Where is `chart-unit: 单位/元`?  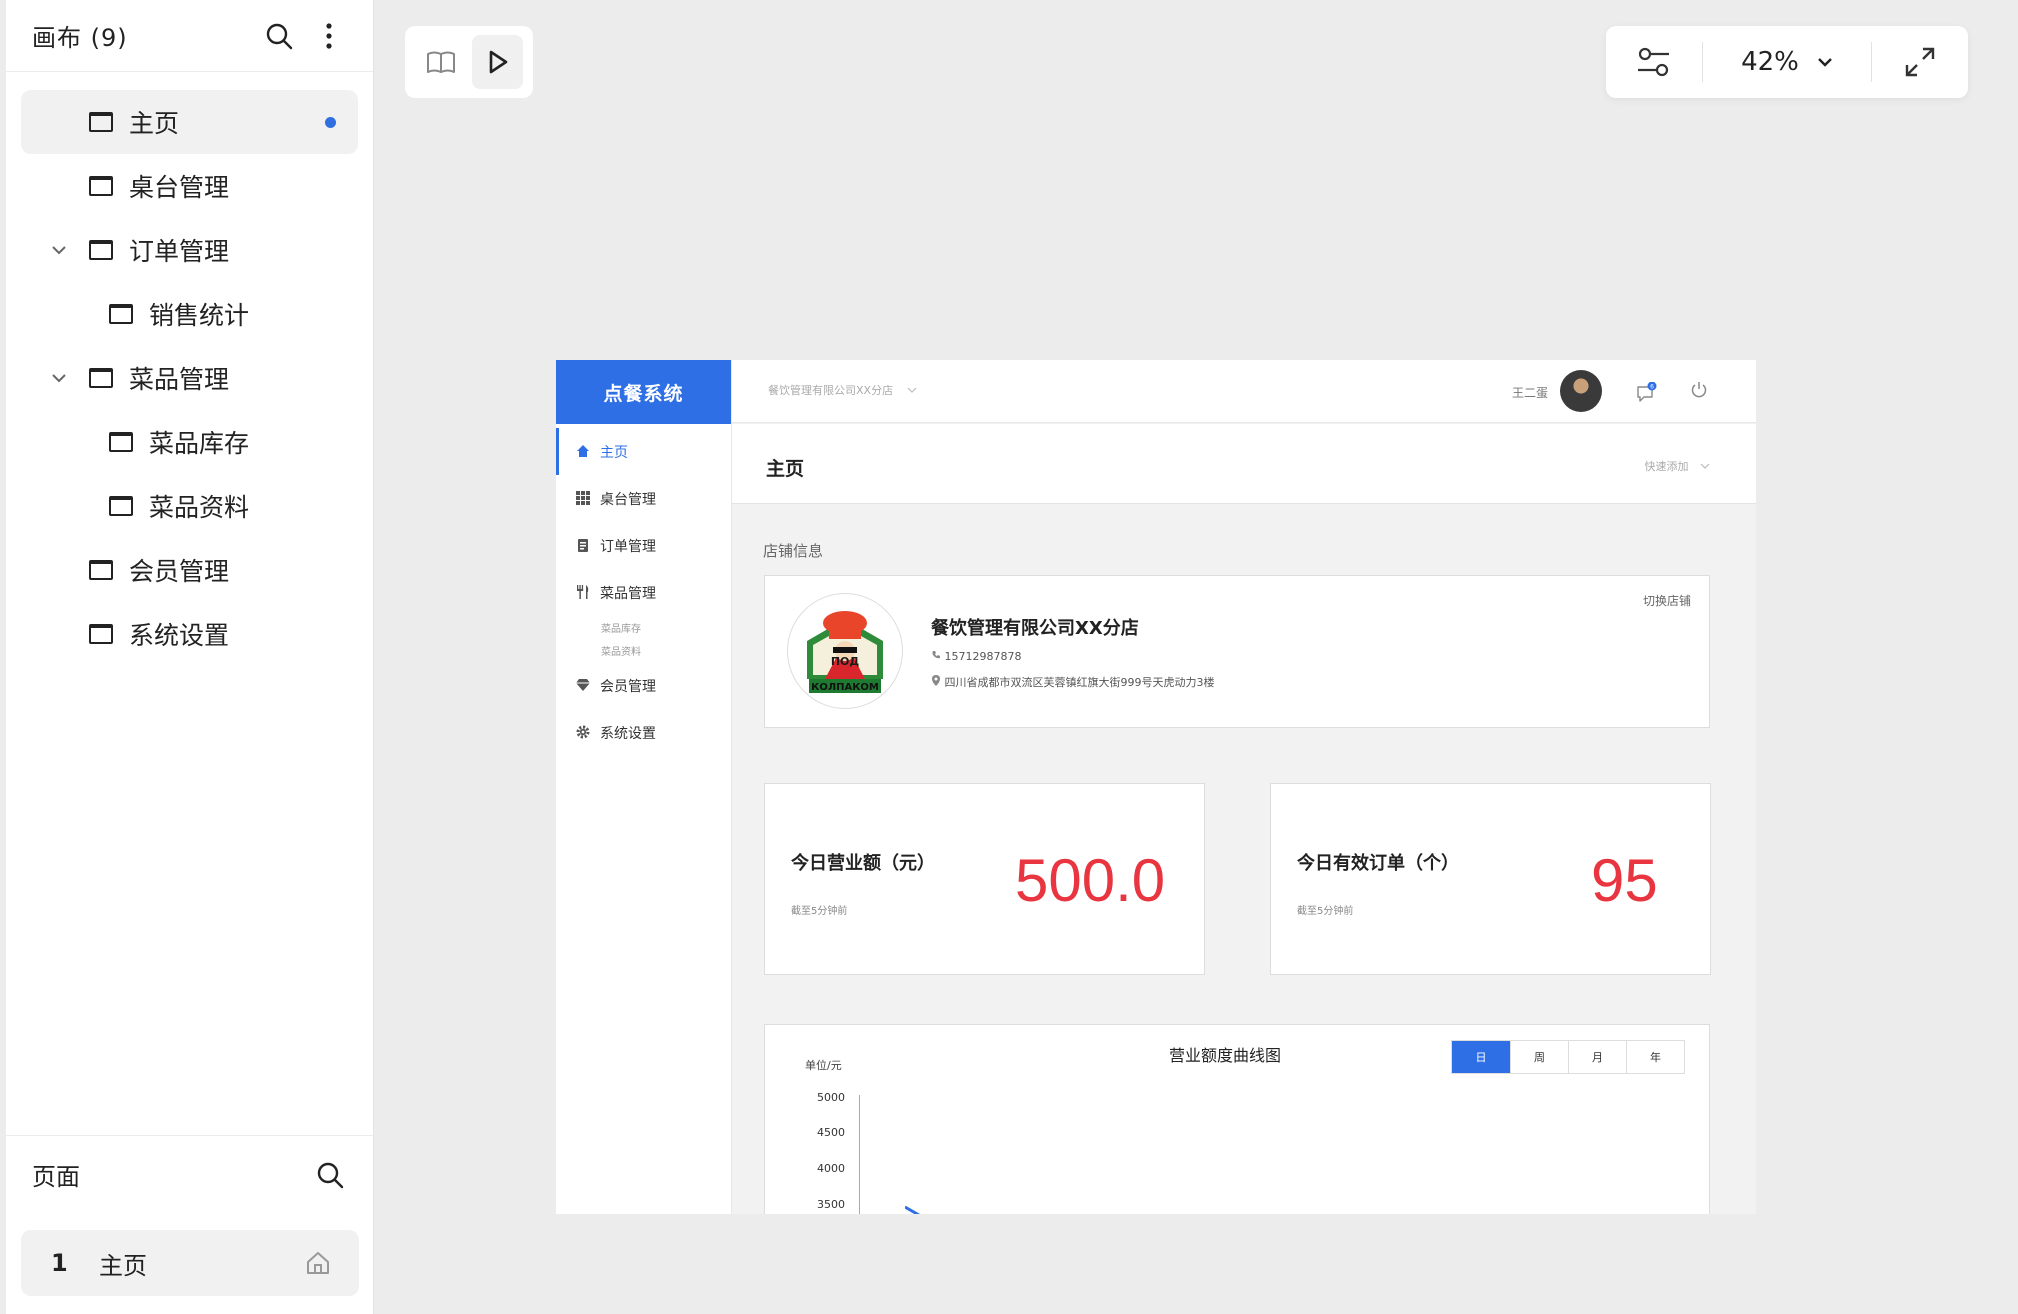
chart-unit: 单位/元 is located at coordinates (823, 1065).